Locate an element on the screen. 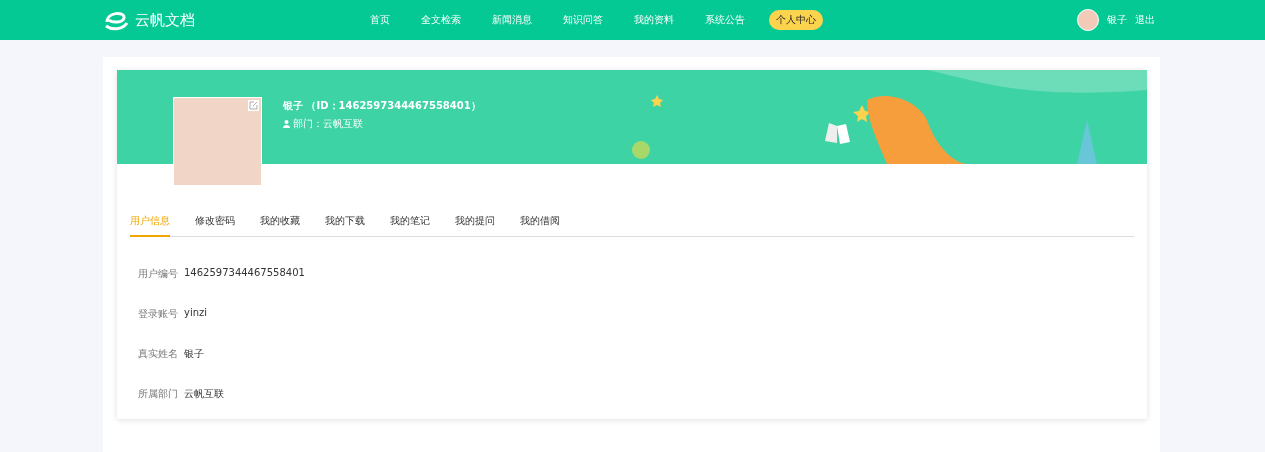  field-label: 所属部门 is located at coordinates (158, 394).